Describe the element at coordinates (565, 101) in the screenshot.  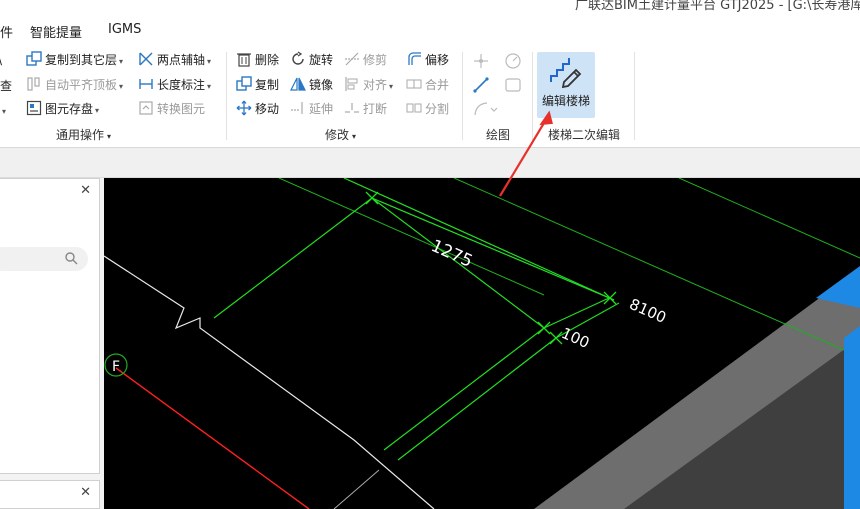
I see `edit-stairs-label: 编辑楼梯` at that location.